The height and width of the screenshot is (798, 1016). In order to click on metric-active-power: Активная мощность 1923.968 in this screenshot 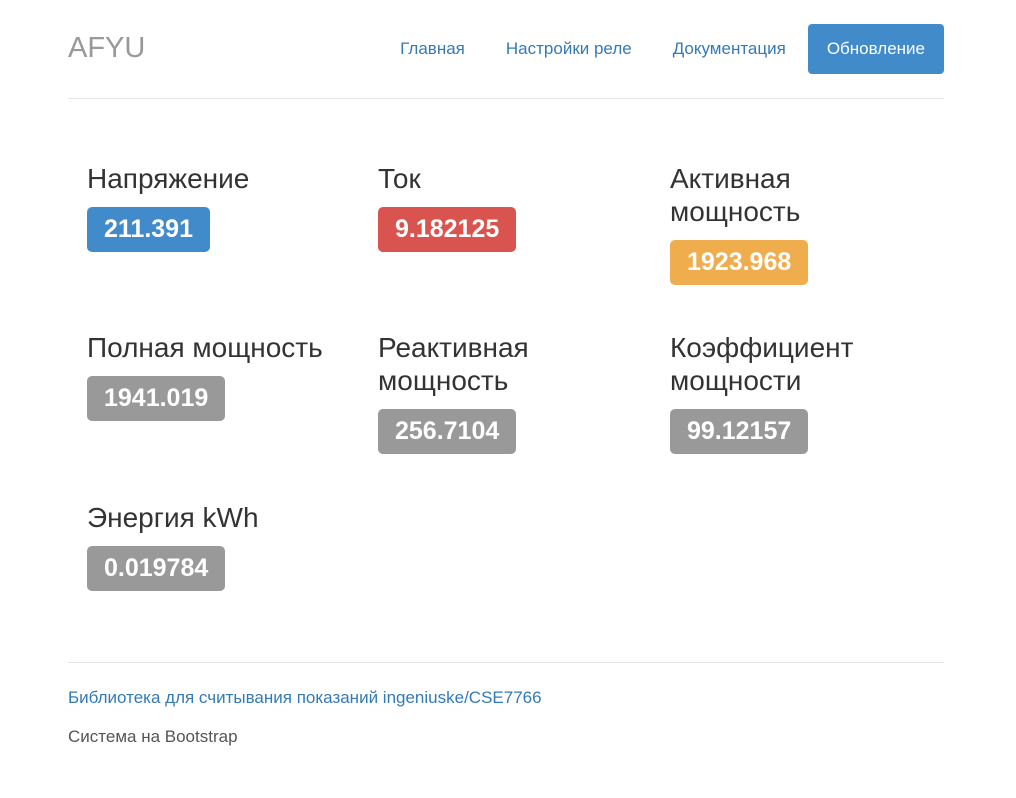, I will do `click(750, 223)`.